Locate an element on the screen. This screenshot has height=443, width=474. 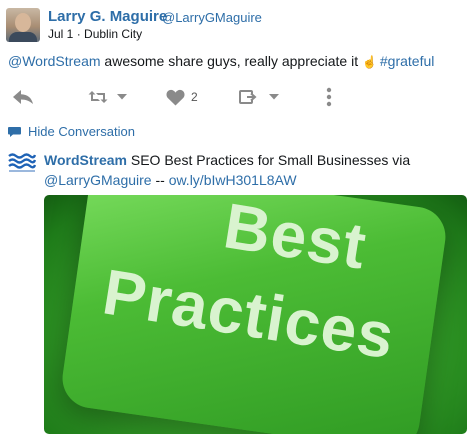
tweet-meta: Jul 1 · Dublin City is located at coordinates (95, 34).